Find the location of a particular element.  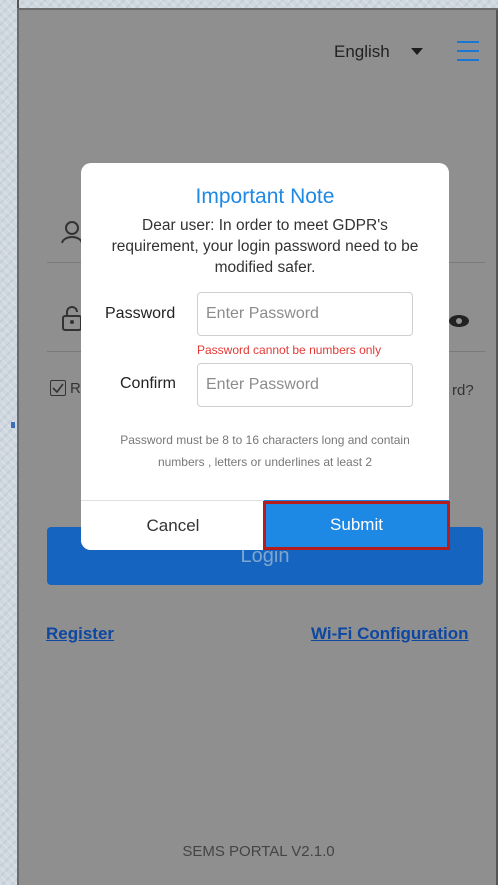

eye-icon is located at coordinates (459, 321).